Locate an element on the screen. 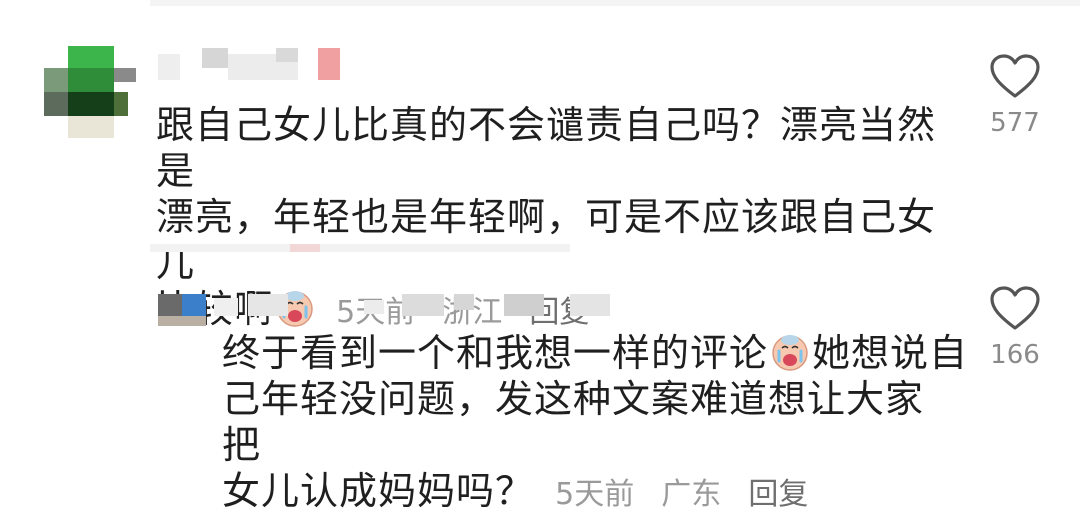 Image resolution: width=1080 pixels, height=518 pixels. like-button: 577 is located at coordinates (1015, 96).